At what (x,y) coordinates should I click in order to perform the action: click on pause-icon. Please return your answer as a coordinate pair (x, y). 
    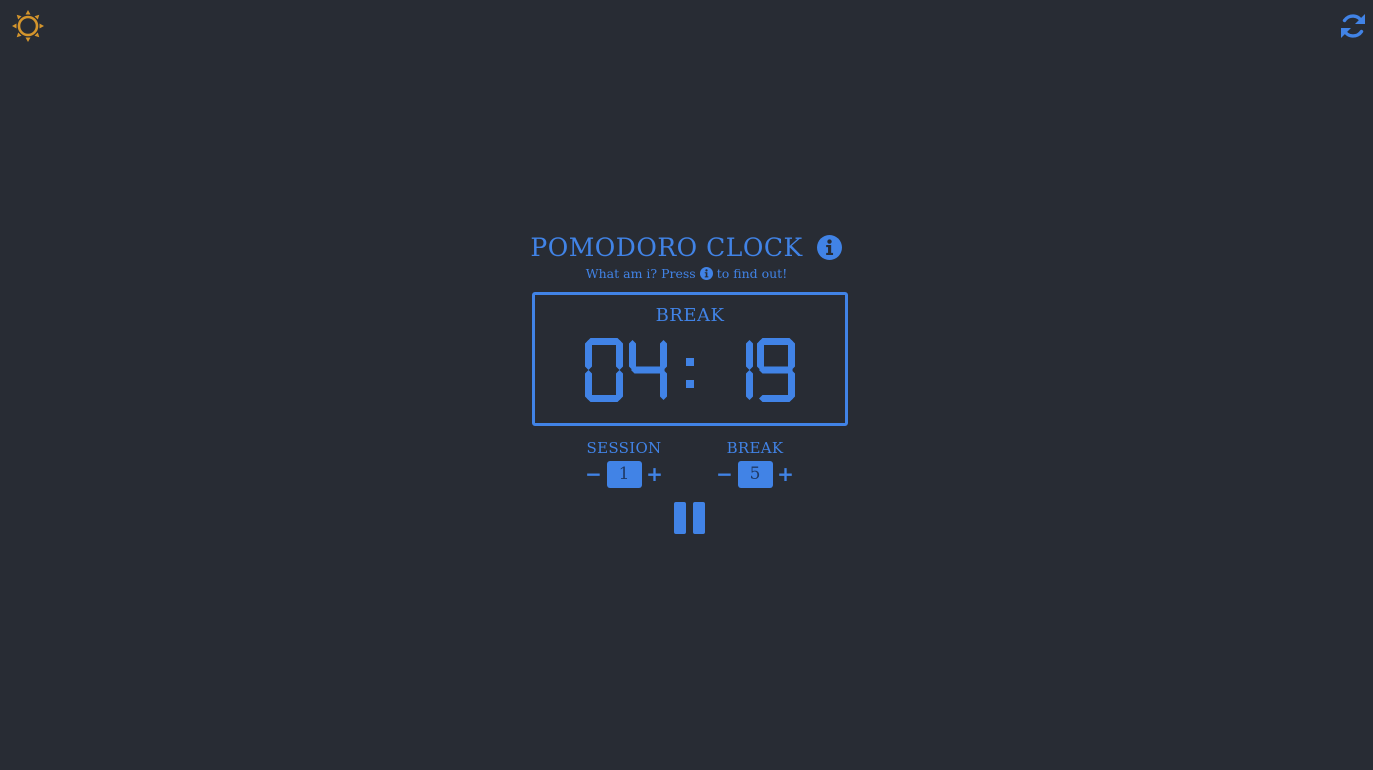
    Looking at the image, I should click on (689, 518).